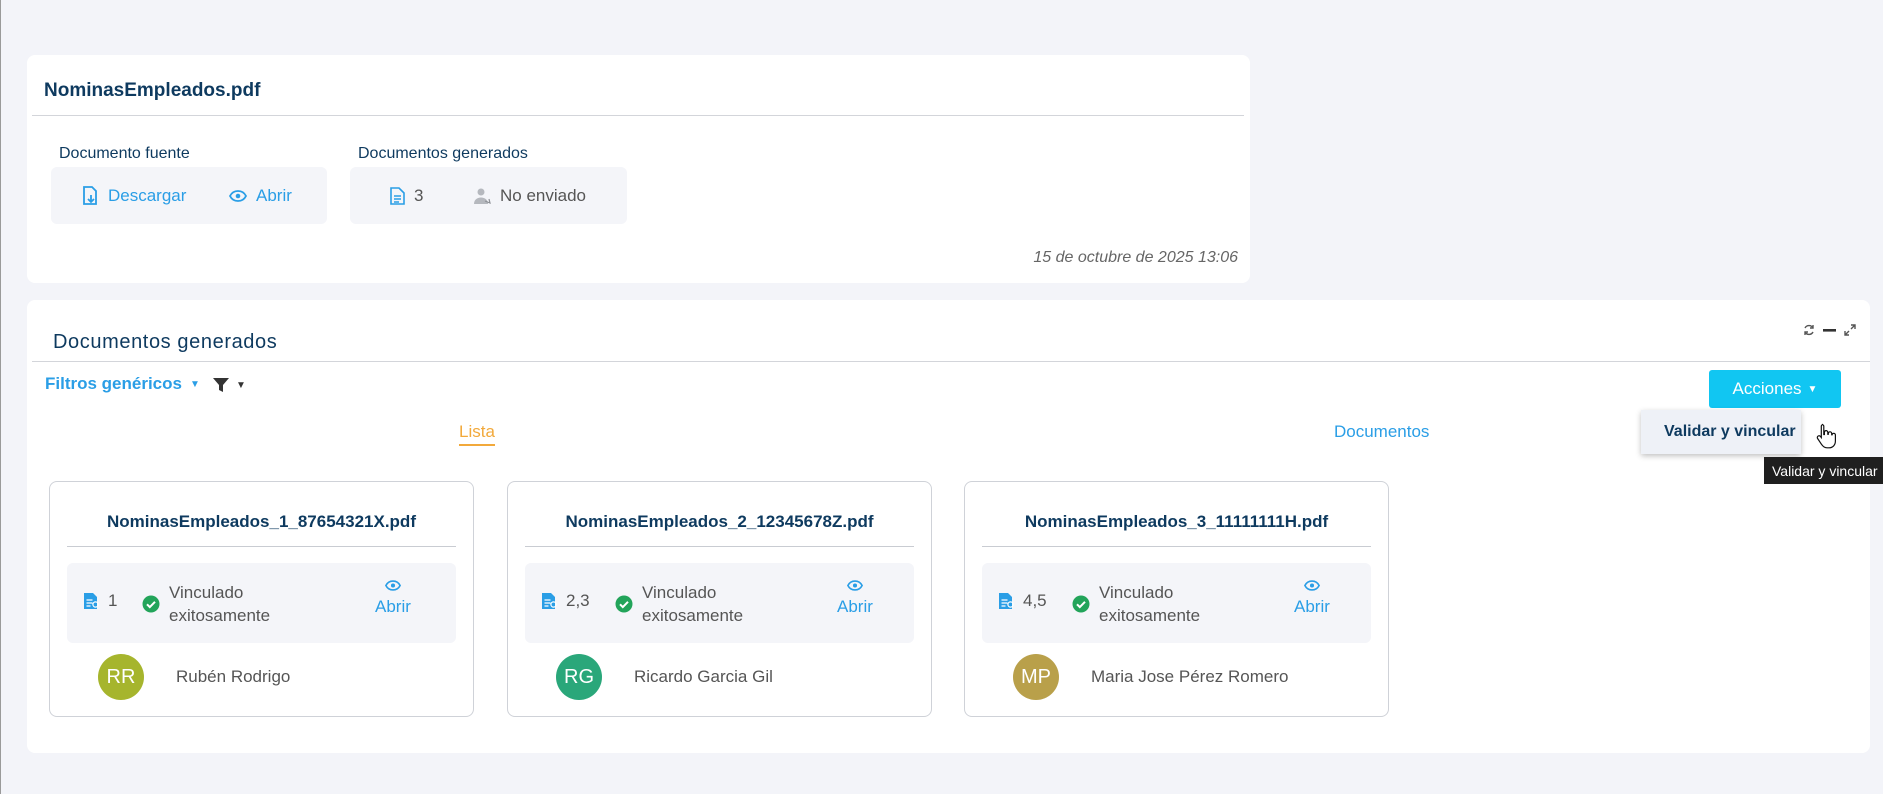  Describe the element at coordinates (1823, 470) in the screenshot. I see `tooltip: Validar y vincular` at that location.